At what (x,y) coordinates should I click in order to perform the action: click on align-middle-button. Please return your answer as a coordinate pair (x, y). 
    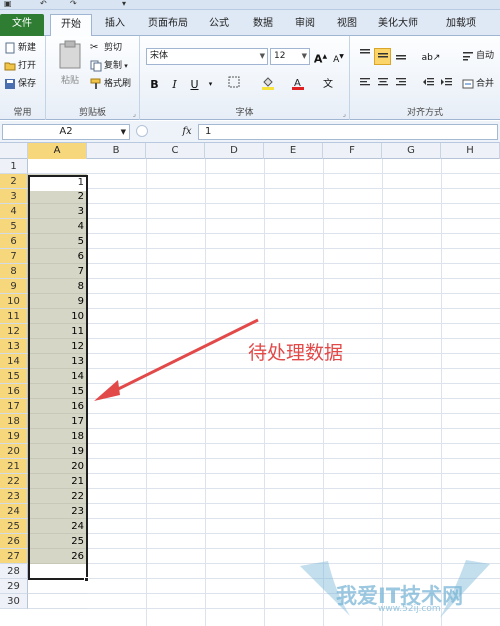
    Looking at the image, I should click on (382, 56).